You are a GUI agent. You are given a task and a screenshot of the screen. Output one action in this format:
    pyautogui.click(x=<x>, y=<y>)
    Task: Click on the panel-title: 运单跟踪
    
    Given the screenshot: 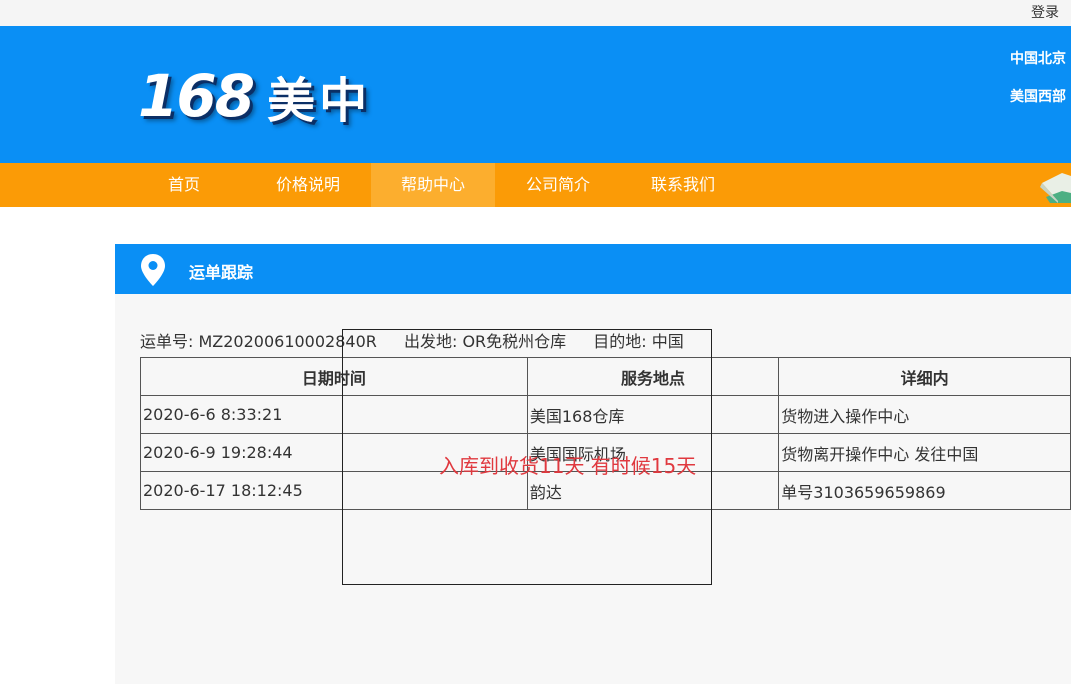 What is the action you would take?
    pyautogui.click(x=221, y=272)
    